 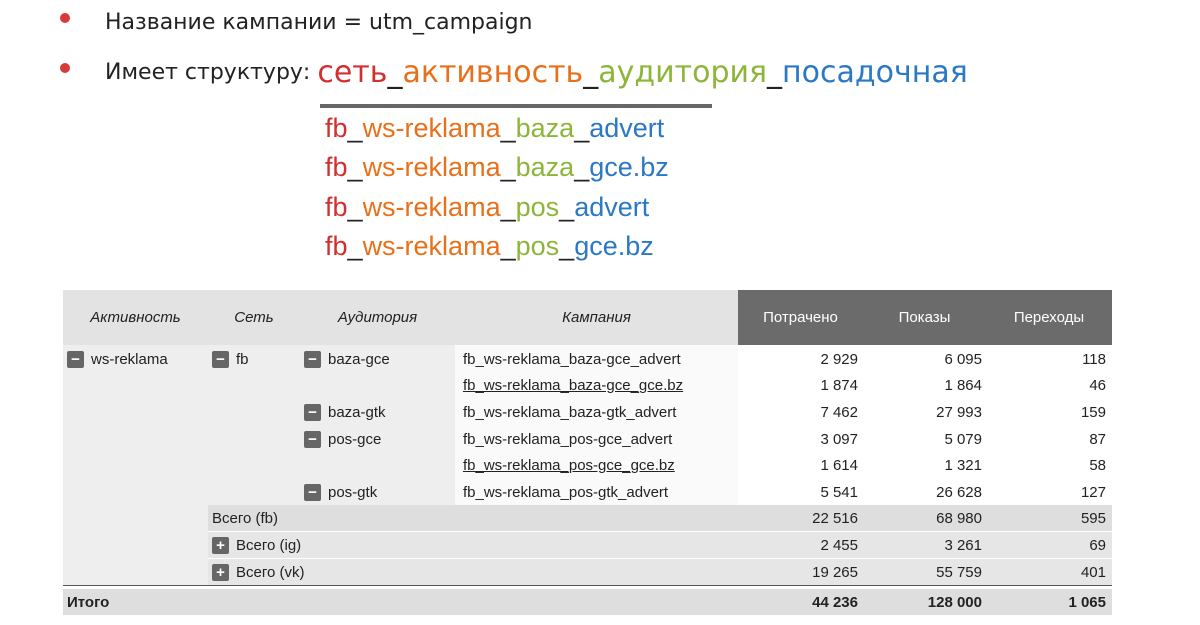 I want to click on campaign-cell: fb_ws-reklama_baza-gtk_advert, so click(x=569, y=412).